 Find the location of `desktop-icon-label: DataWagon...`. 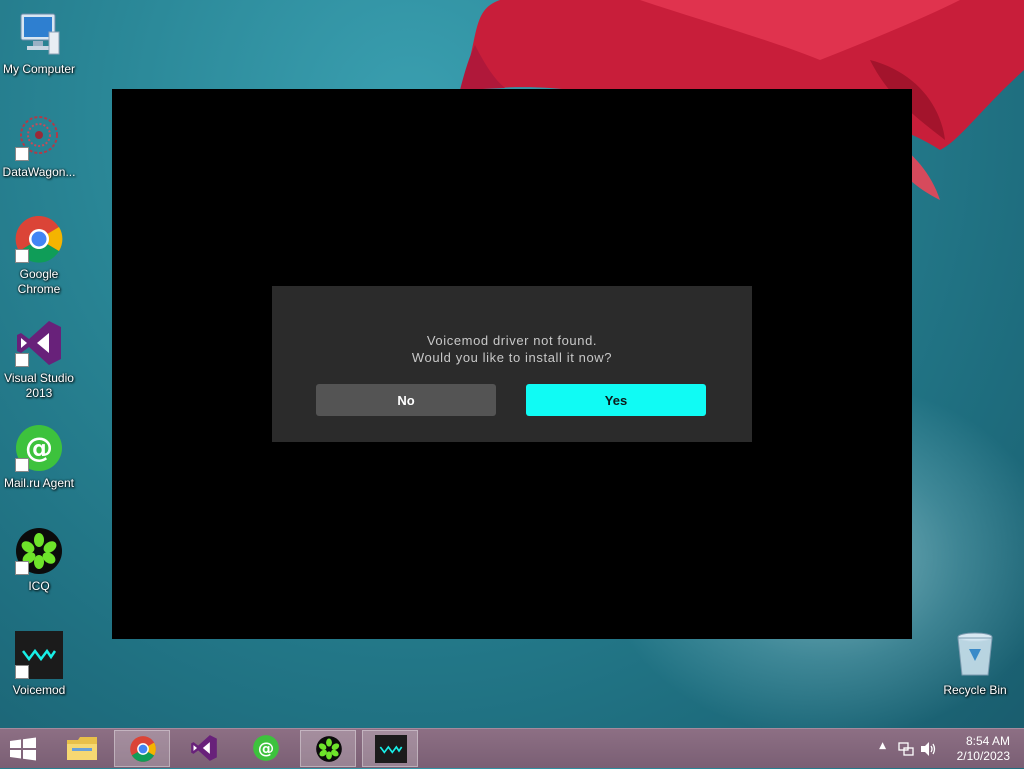

desktop-icon-label: DataWagon... is located at coordinates (39, 172).